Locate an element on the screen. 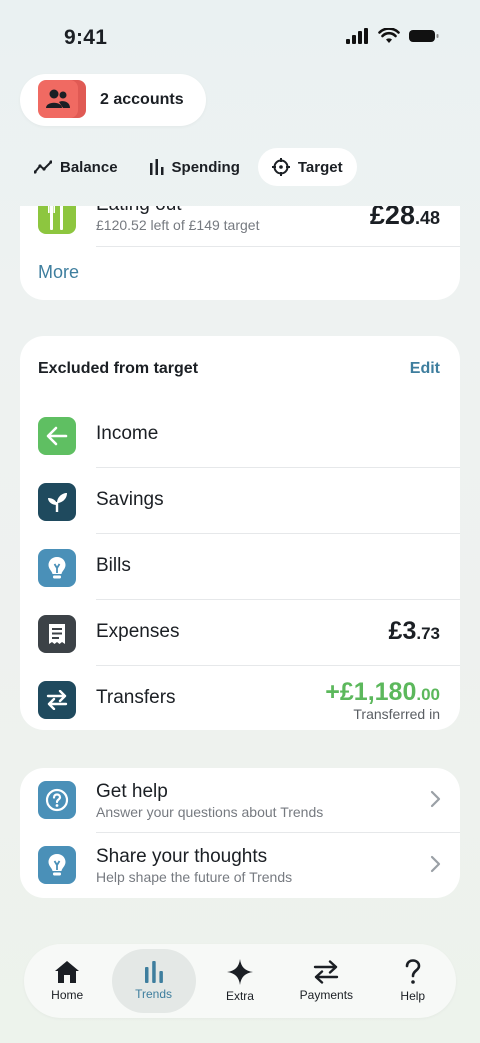  arrow-left-icon is located at coordinates (57, 436).